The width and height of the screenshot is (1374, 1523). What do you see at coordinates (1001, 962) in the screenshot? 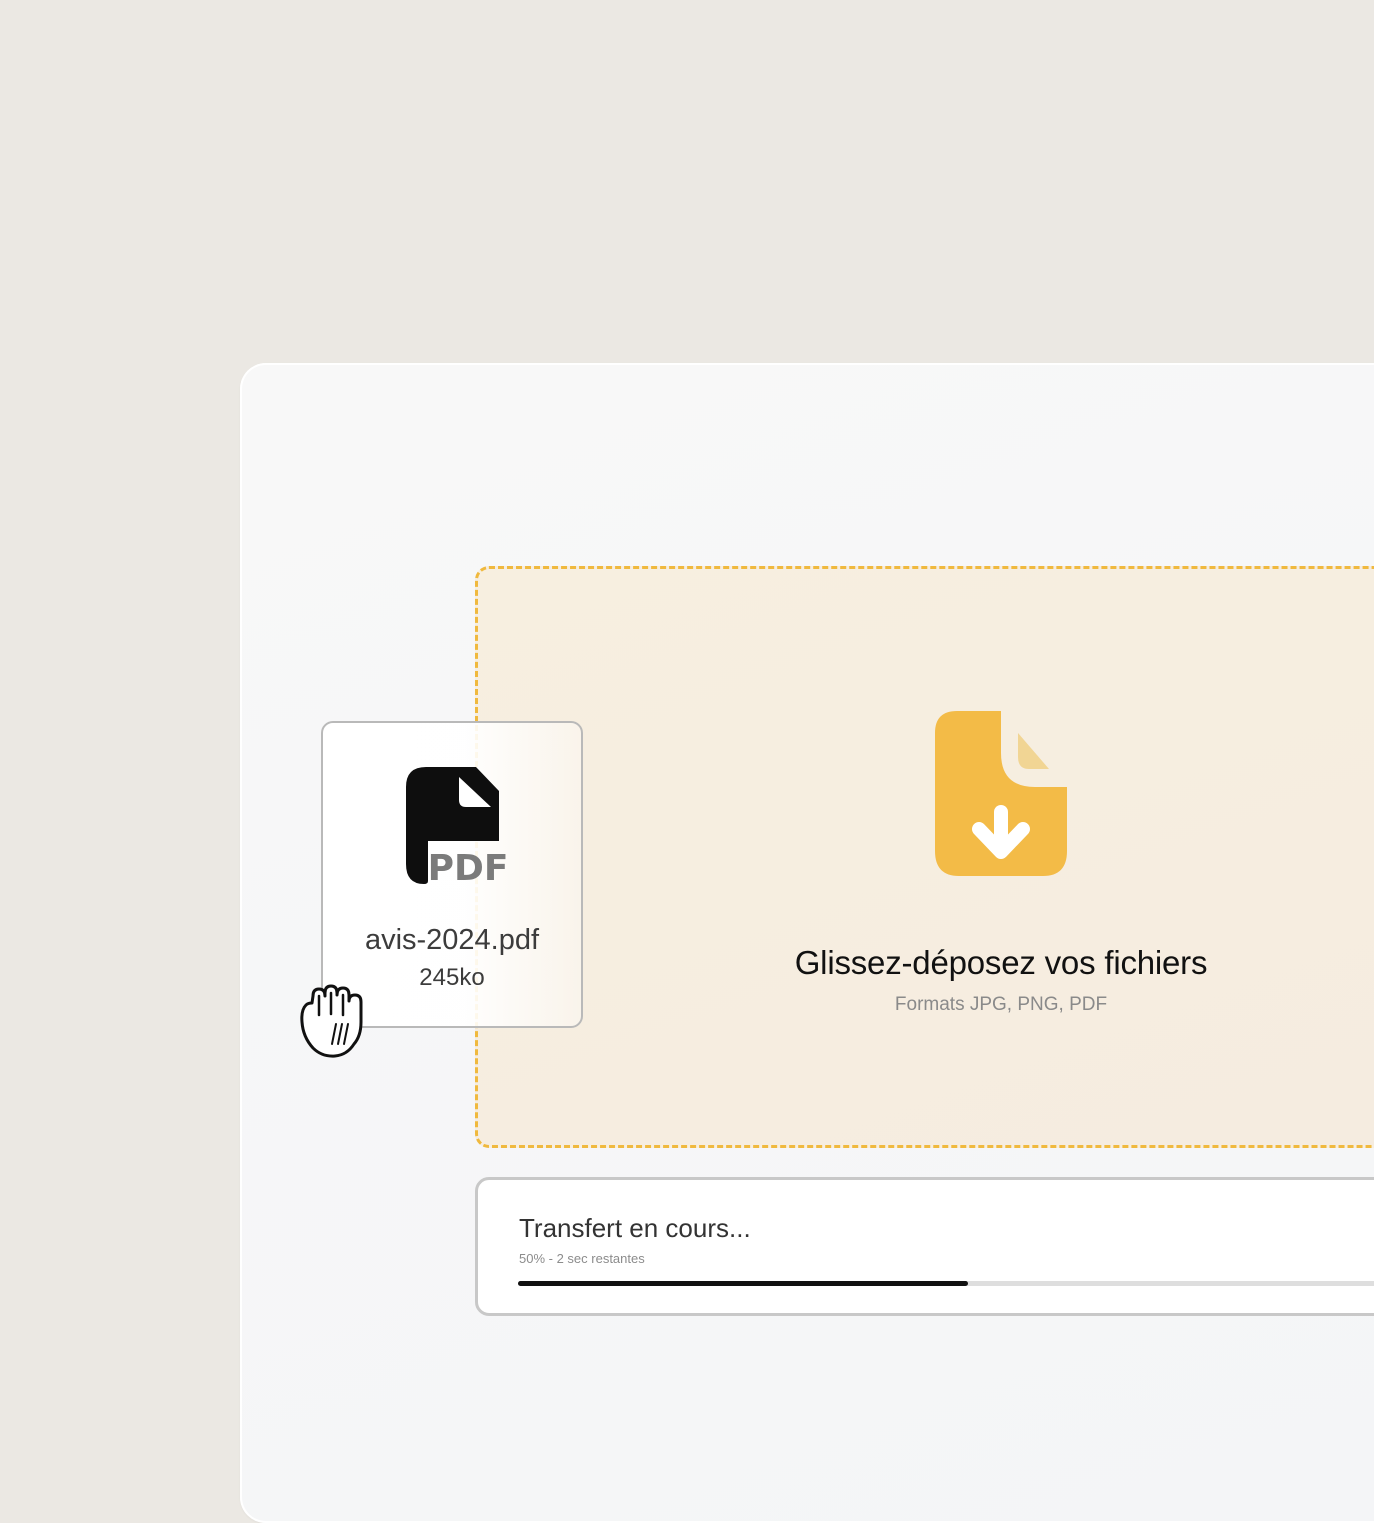
I see `dropzone-title: Glissez-déposez vos fichiers` at bounding box center [1001, 962].